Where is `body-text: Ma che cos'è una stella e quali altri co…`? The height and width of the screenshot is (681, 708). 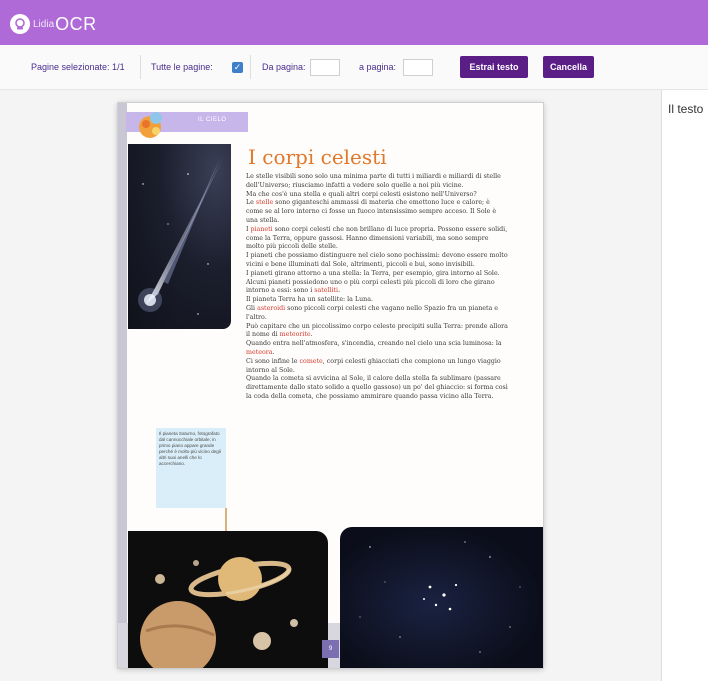
body-text: Ma che cos'è una stella e quali altri co… is located at coordinates (361, 194).